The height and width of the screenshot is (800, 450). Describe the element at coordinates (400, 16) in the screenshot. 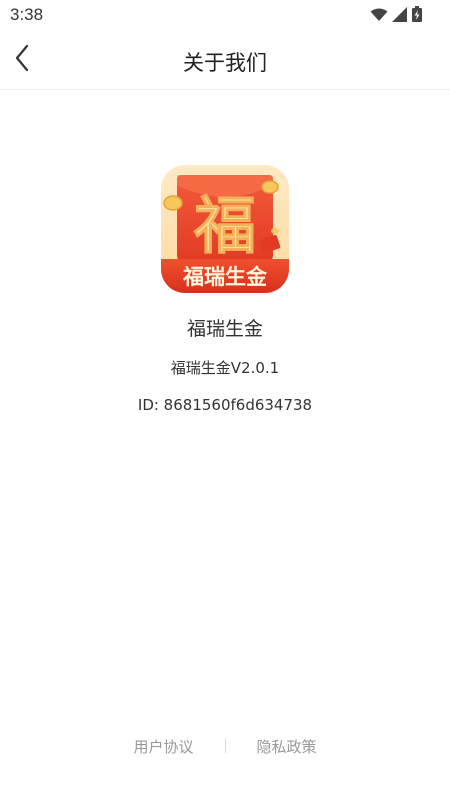

I see `signal-icon` at that location.